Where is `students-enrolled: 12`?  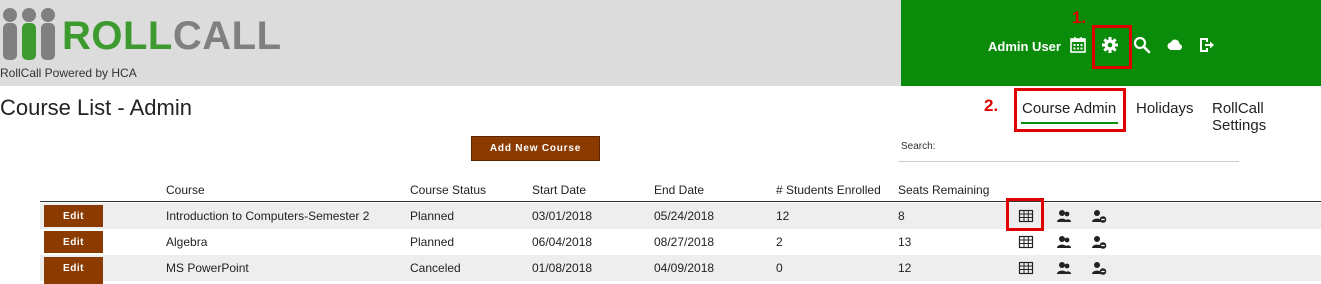
students-enrolled: 12 is located at coordinates (783, 216).